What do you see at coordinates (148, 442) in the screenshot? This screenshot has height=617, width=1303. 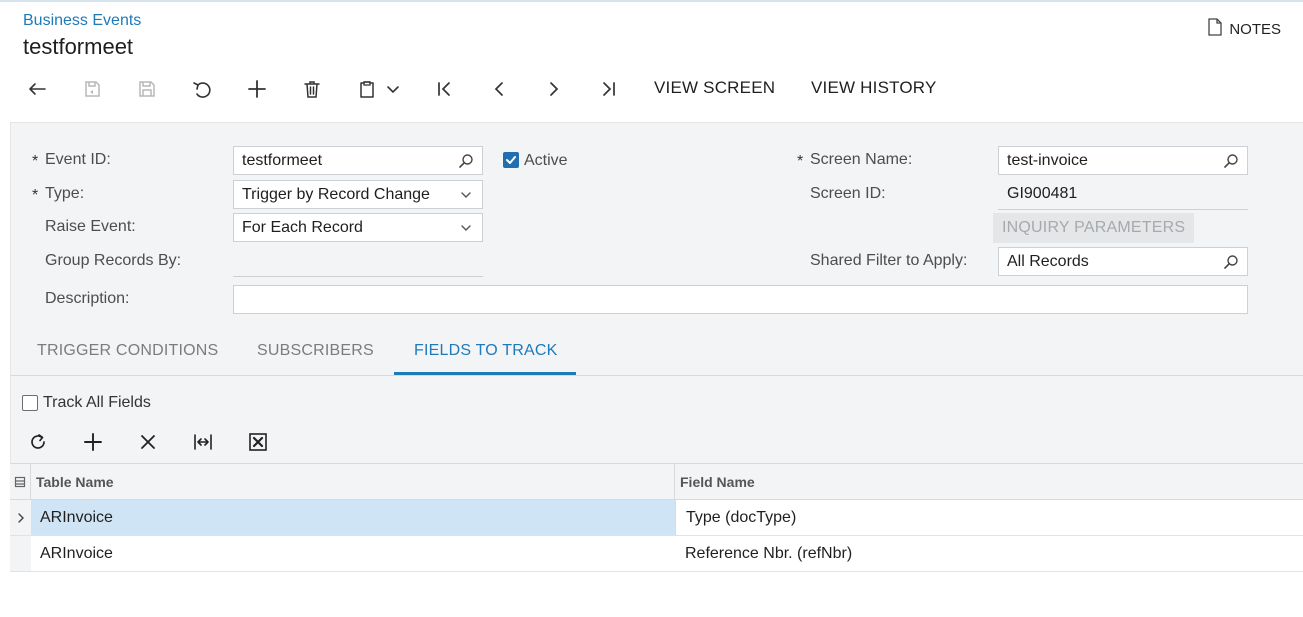 I see `delete-row-icon` at bounding box center [148, 442].